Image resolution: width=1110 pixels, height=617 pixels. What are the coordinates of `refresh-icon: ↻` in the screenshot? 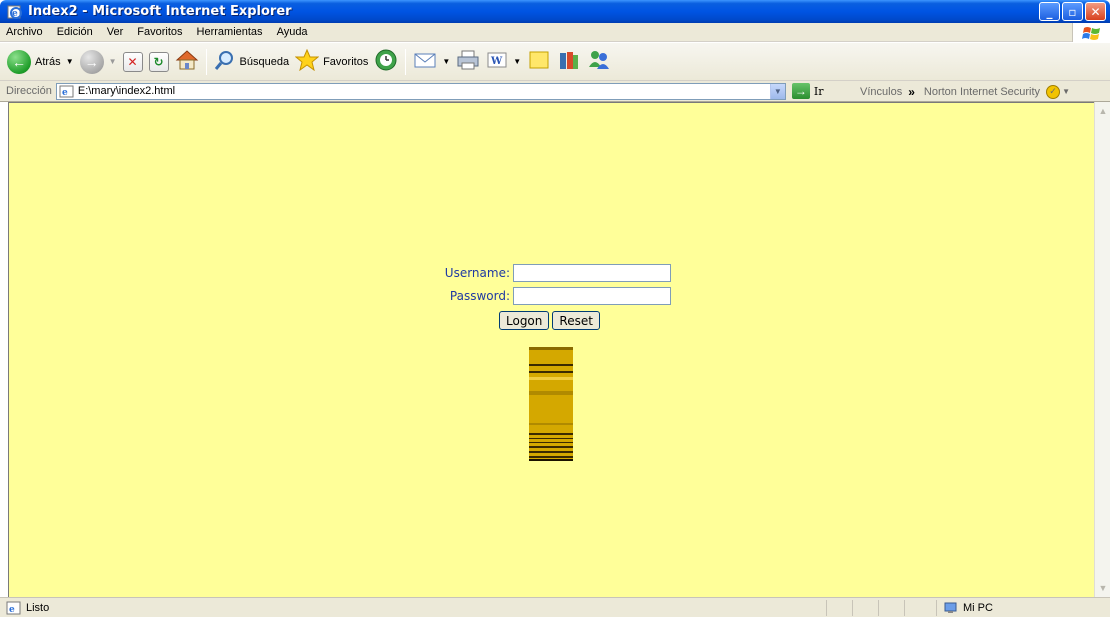 It's located at (158, 61).